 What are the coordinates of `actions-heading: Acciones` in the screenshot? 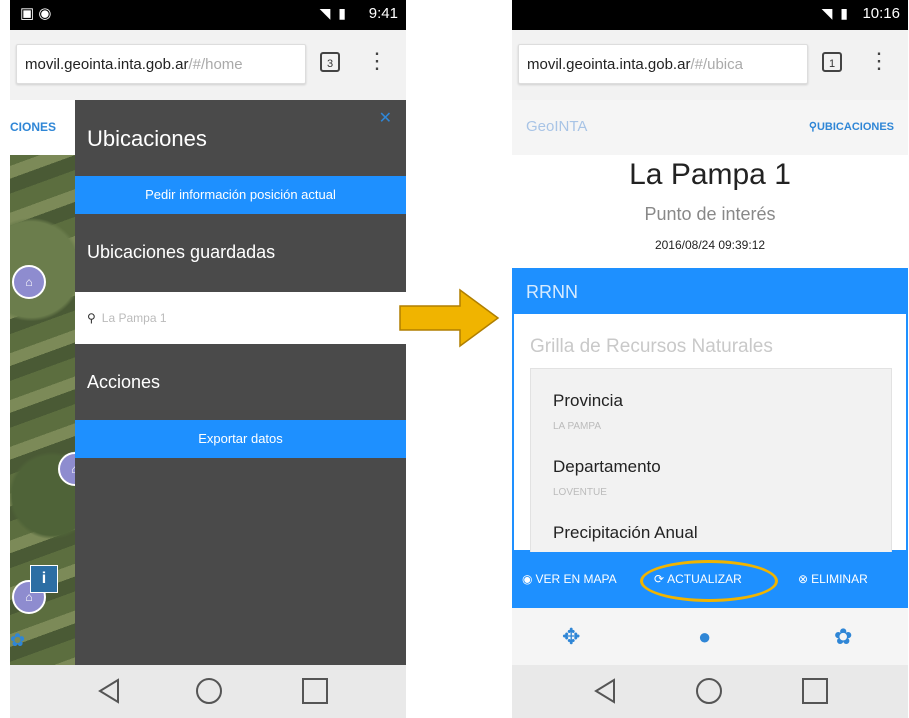 It's located at (124, 382).